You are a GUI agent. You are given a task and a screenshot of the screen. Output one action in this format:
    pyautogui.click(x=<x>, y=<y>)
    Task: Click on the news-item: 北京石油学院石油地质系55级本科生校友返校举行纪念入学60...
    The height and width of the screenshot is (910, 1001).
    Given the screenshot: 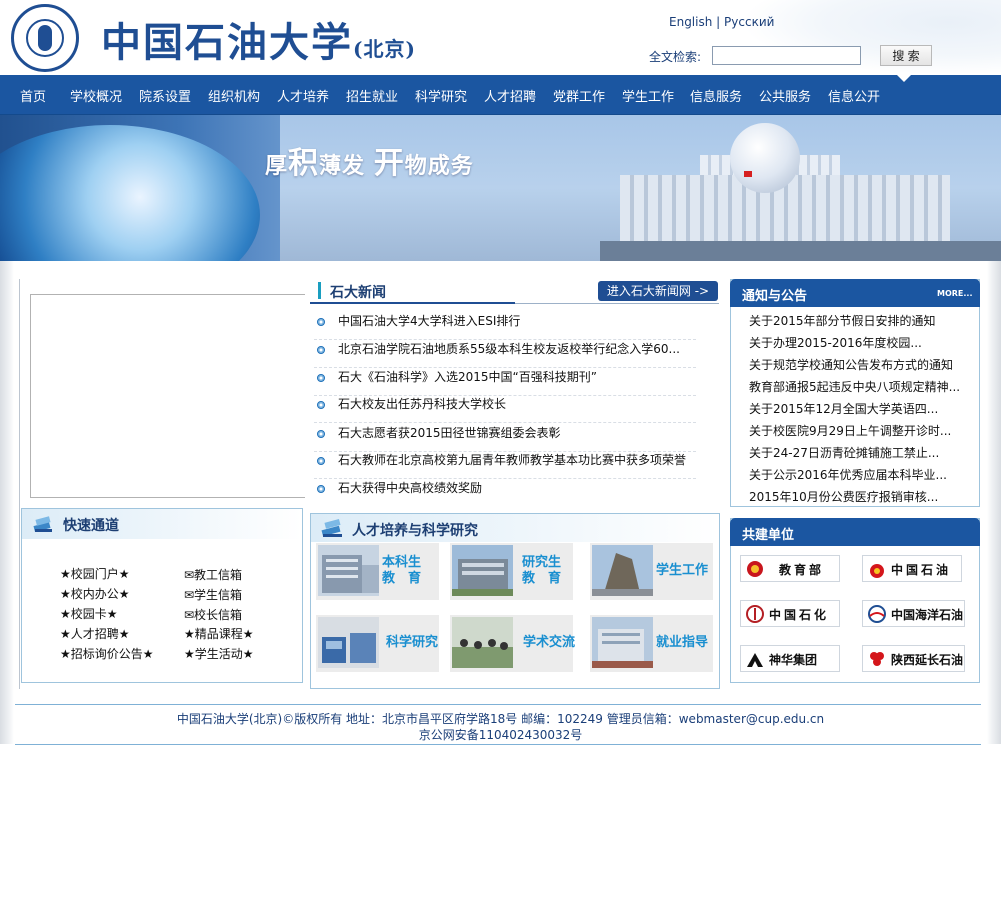 What is the action you would take?
    pyautogui.click(x=505, y=354)
    